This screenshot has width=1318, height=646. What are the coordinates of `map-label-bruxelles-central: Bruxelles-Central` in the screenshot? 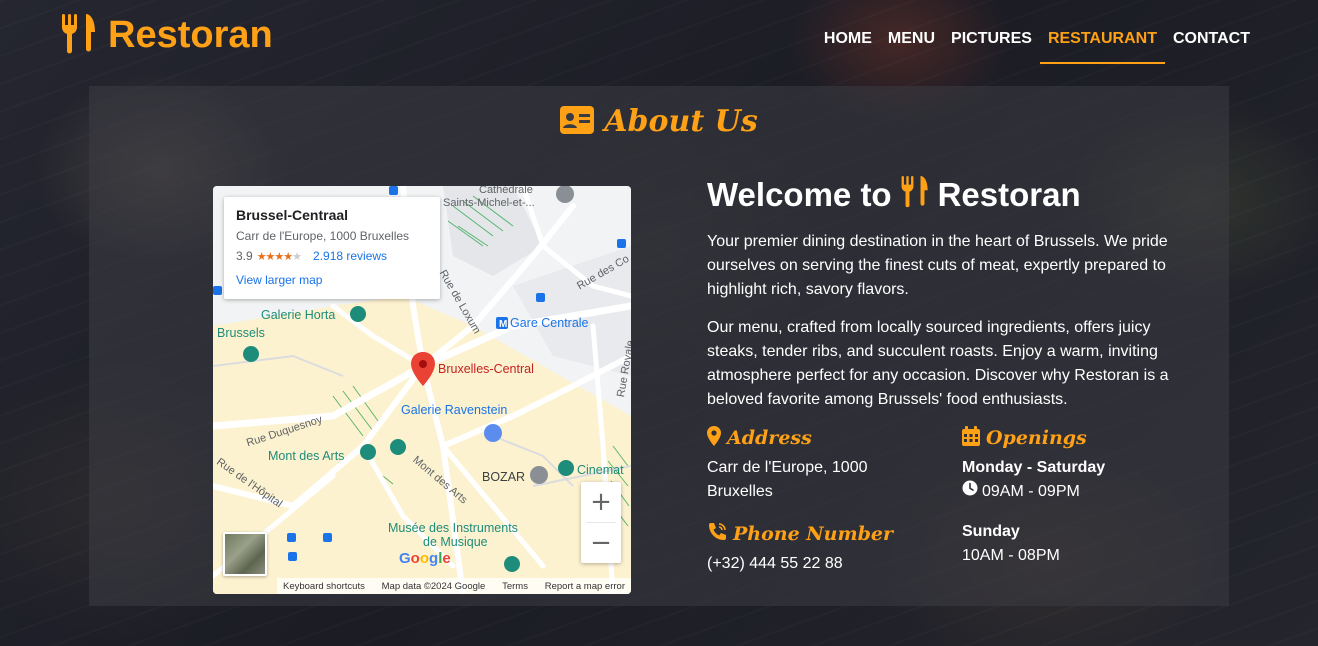 It's located at (486, 369).